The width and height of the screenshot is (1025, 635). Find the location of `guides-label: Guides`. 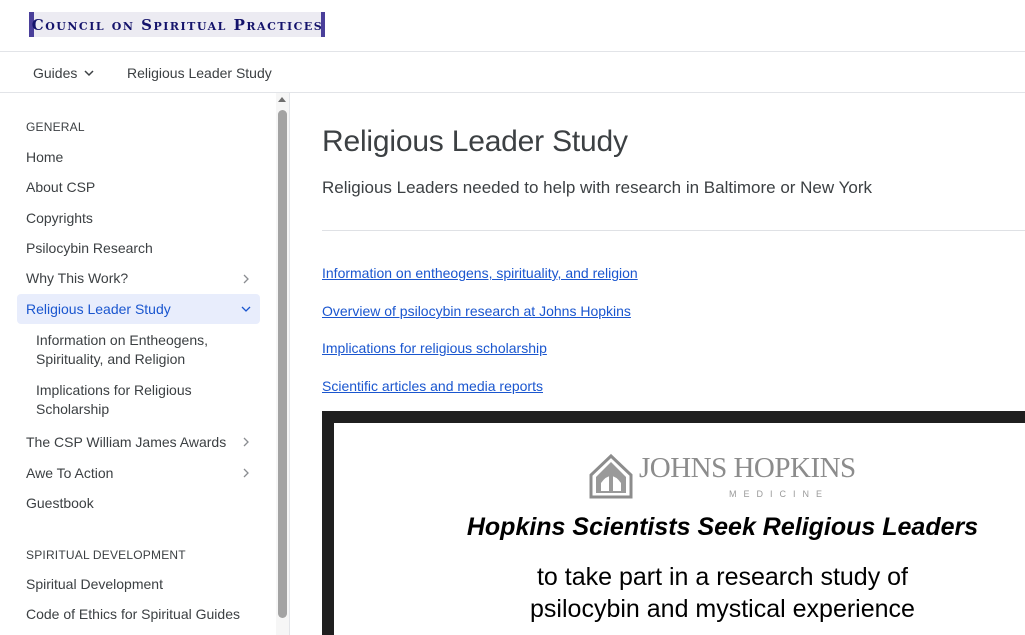

guides-label: Guides is located at coordinates (55, 73).